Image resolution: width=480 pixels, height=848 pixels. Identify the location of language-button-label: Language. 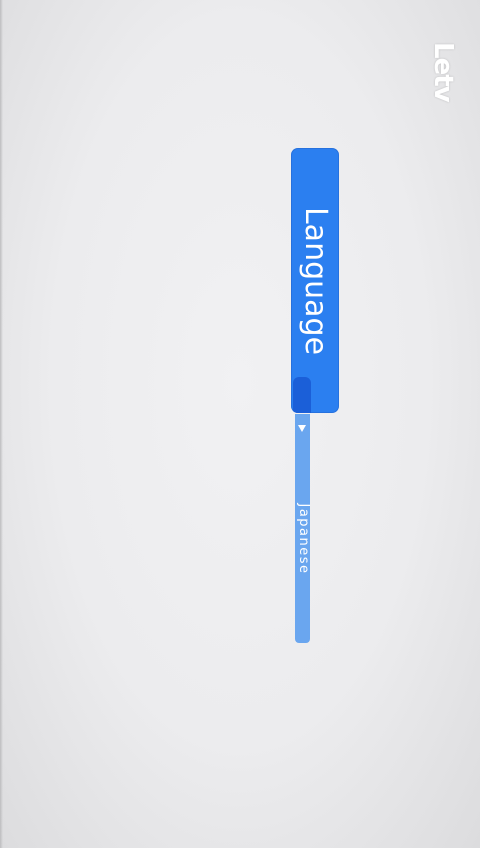
(315, 281).